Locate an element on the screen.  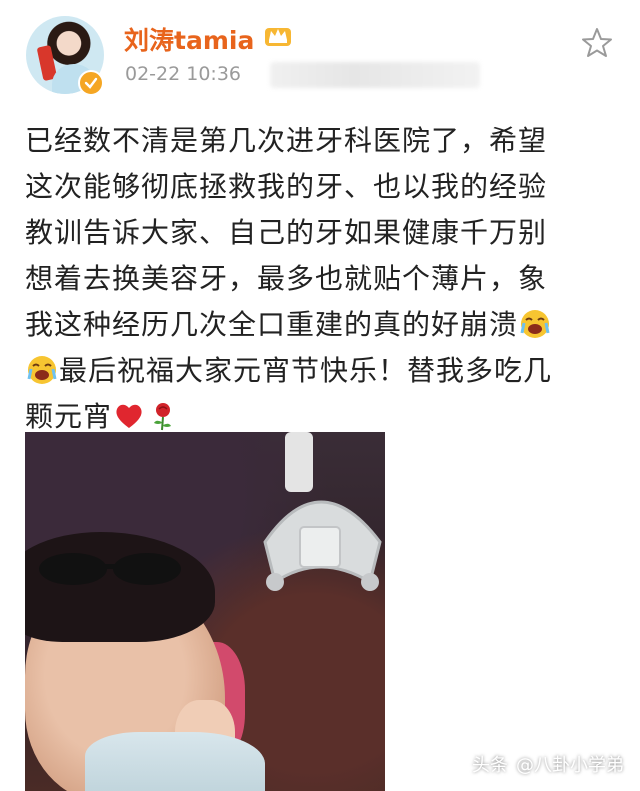
dental-lamp is located at coordinates (322, 511).